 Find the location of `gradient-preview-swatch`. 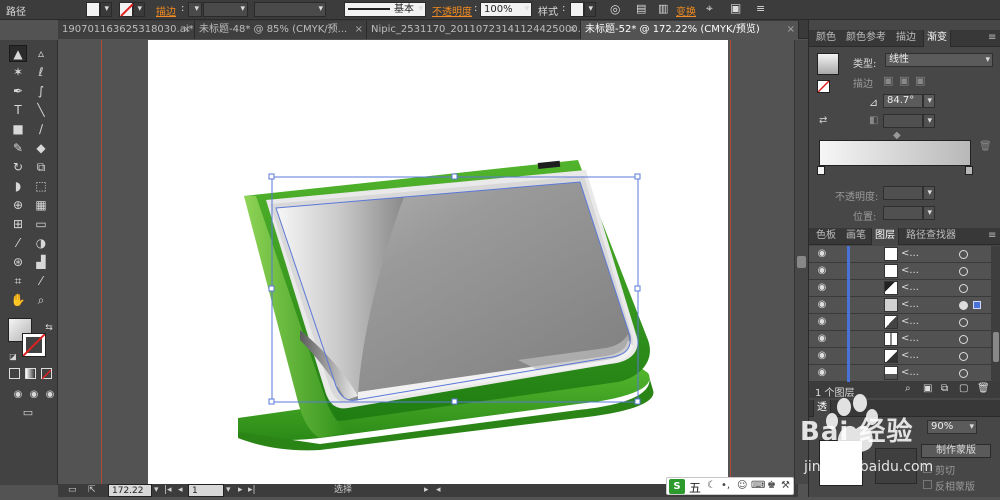

gradient-preview-swatch is located at coordinates (828, 64).